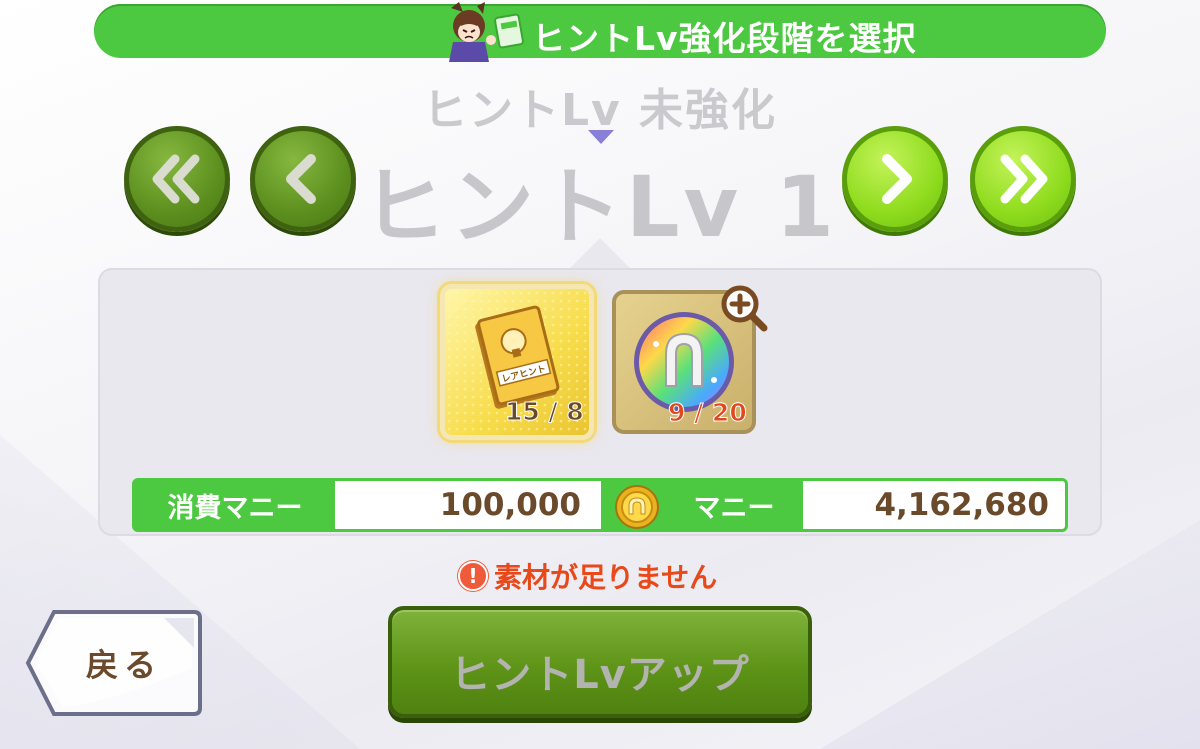 This screenshot has width=1200, height=749. Describe the element at coordinates (235, 505) in the screenshot. I see `cost-money-label: 消費マニー` at that location.